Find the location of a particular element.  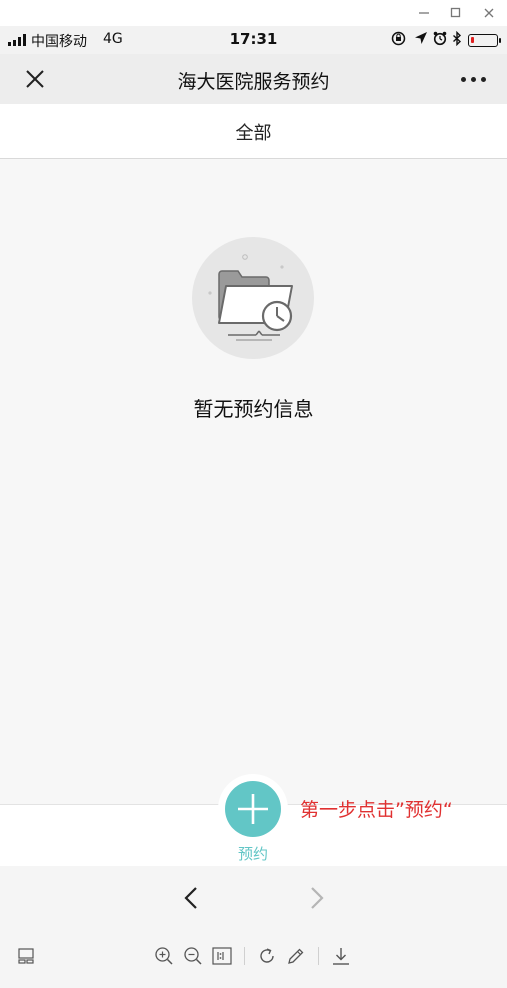

annotation-hint: 第一步点击”预约“ is located at coordinates (376, 810).